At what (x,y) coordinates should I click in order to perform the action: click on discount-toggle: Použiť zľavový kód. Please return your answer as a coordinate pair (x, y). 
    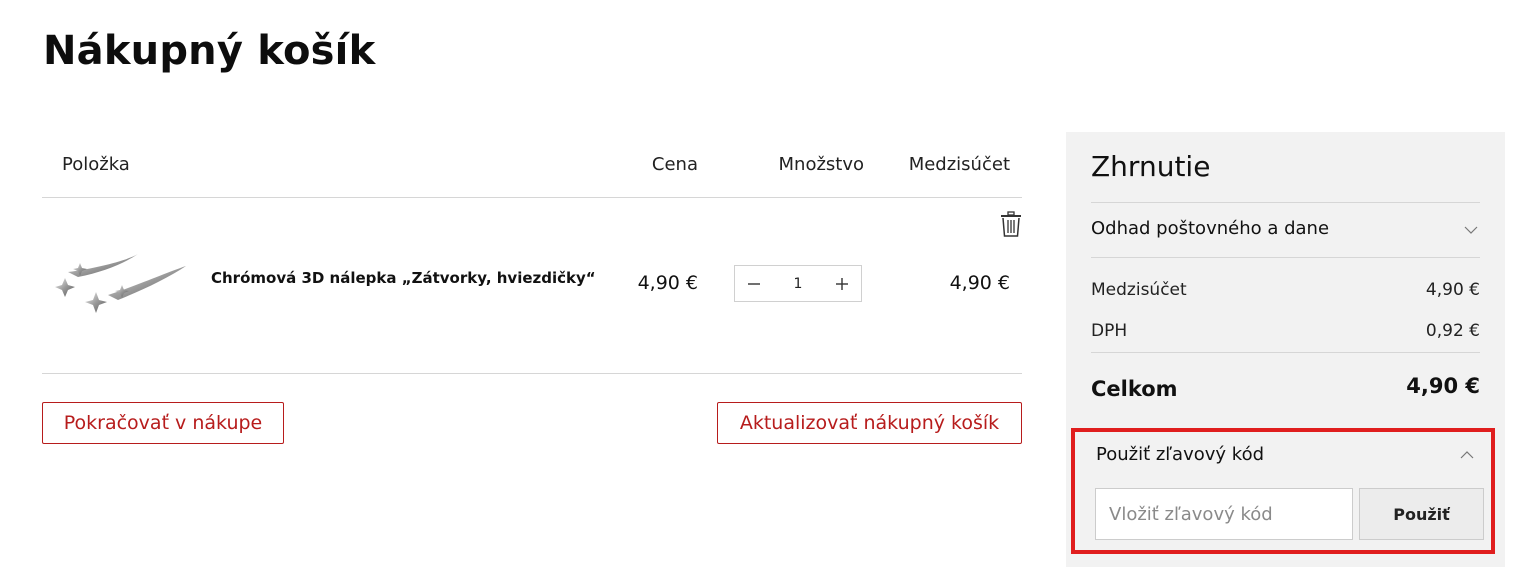
    Looking at the image, I should click on (1180, 454).